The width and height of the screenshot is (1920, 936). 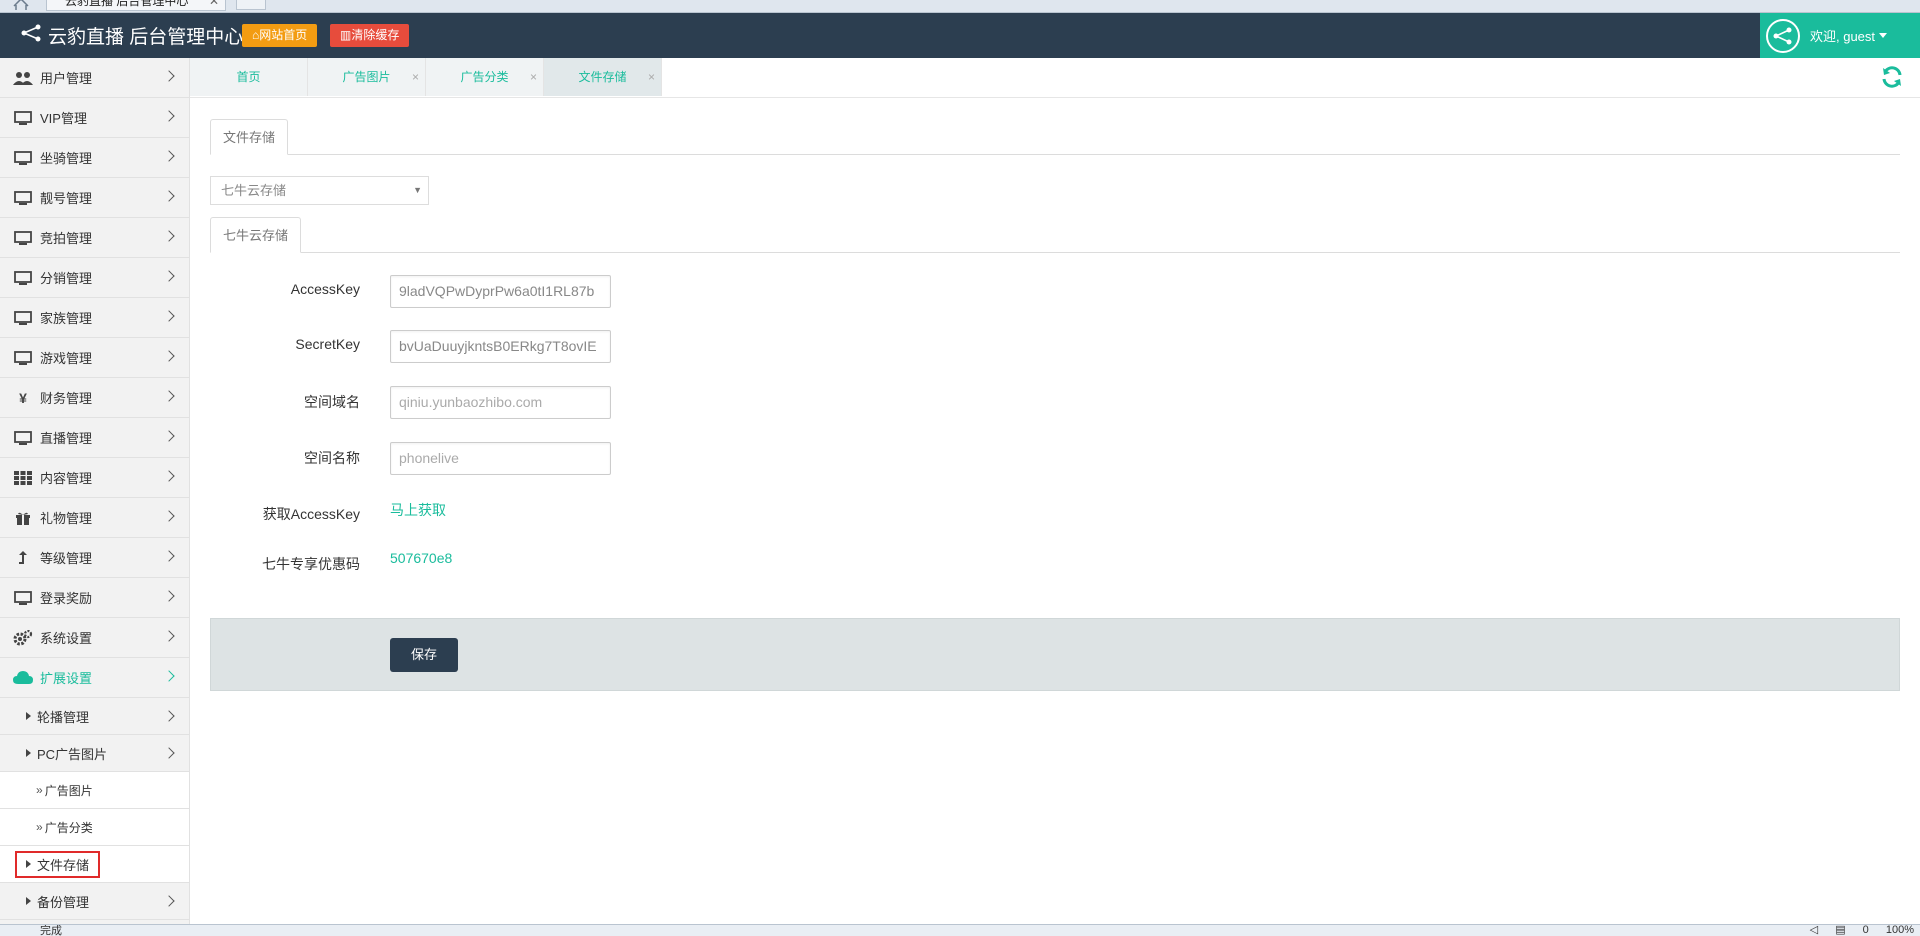 I want to click on sidebar-item-content: 内容管理, so click(x=94, y=478).